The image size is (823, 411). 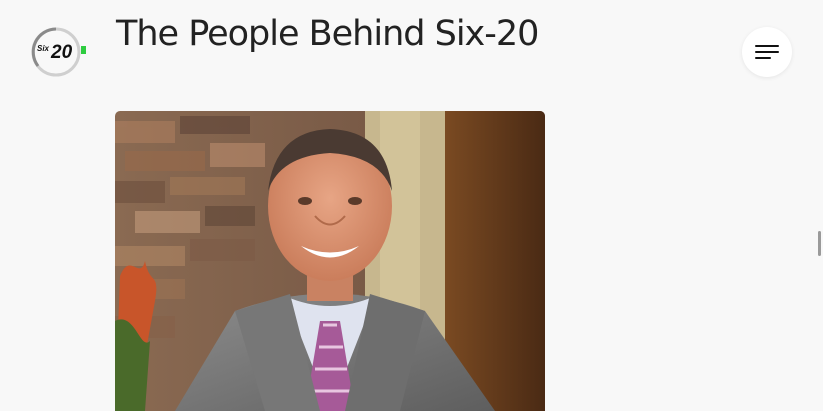 What do you see at coordinates (767, 52) in the screenshot?
I see `menu-button` at bounding box center [767, 52].